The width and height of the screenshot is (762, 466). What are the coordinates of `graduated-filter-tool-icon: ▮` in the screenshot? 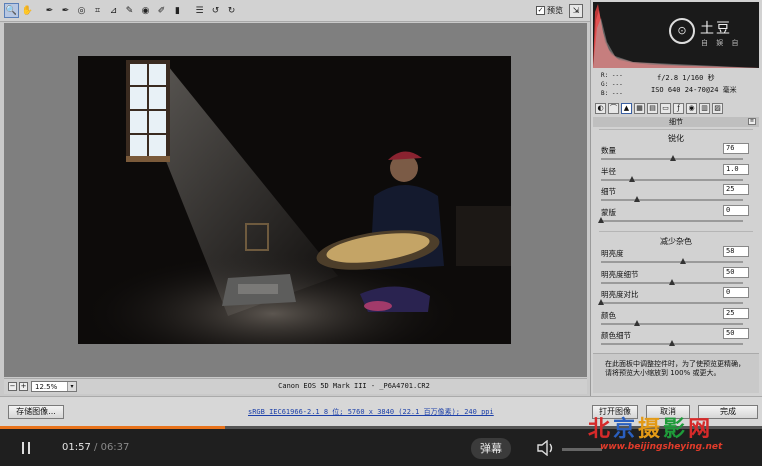 It's located at (177, 10).